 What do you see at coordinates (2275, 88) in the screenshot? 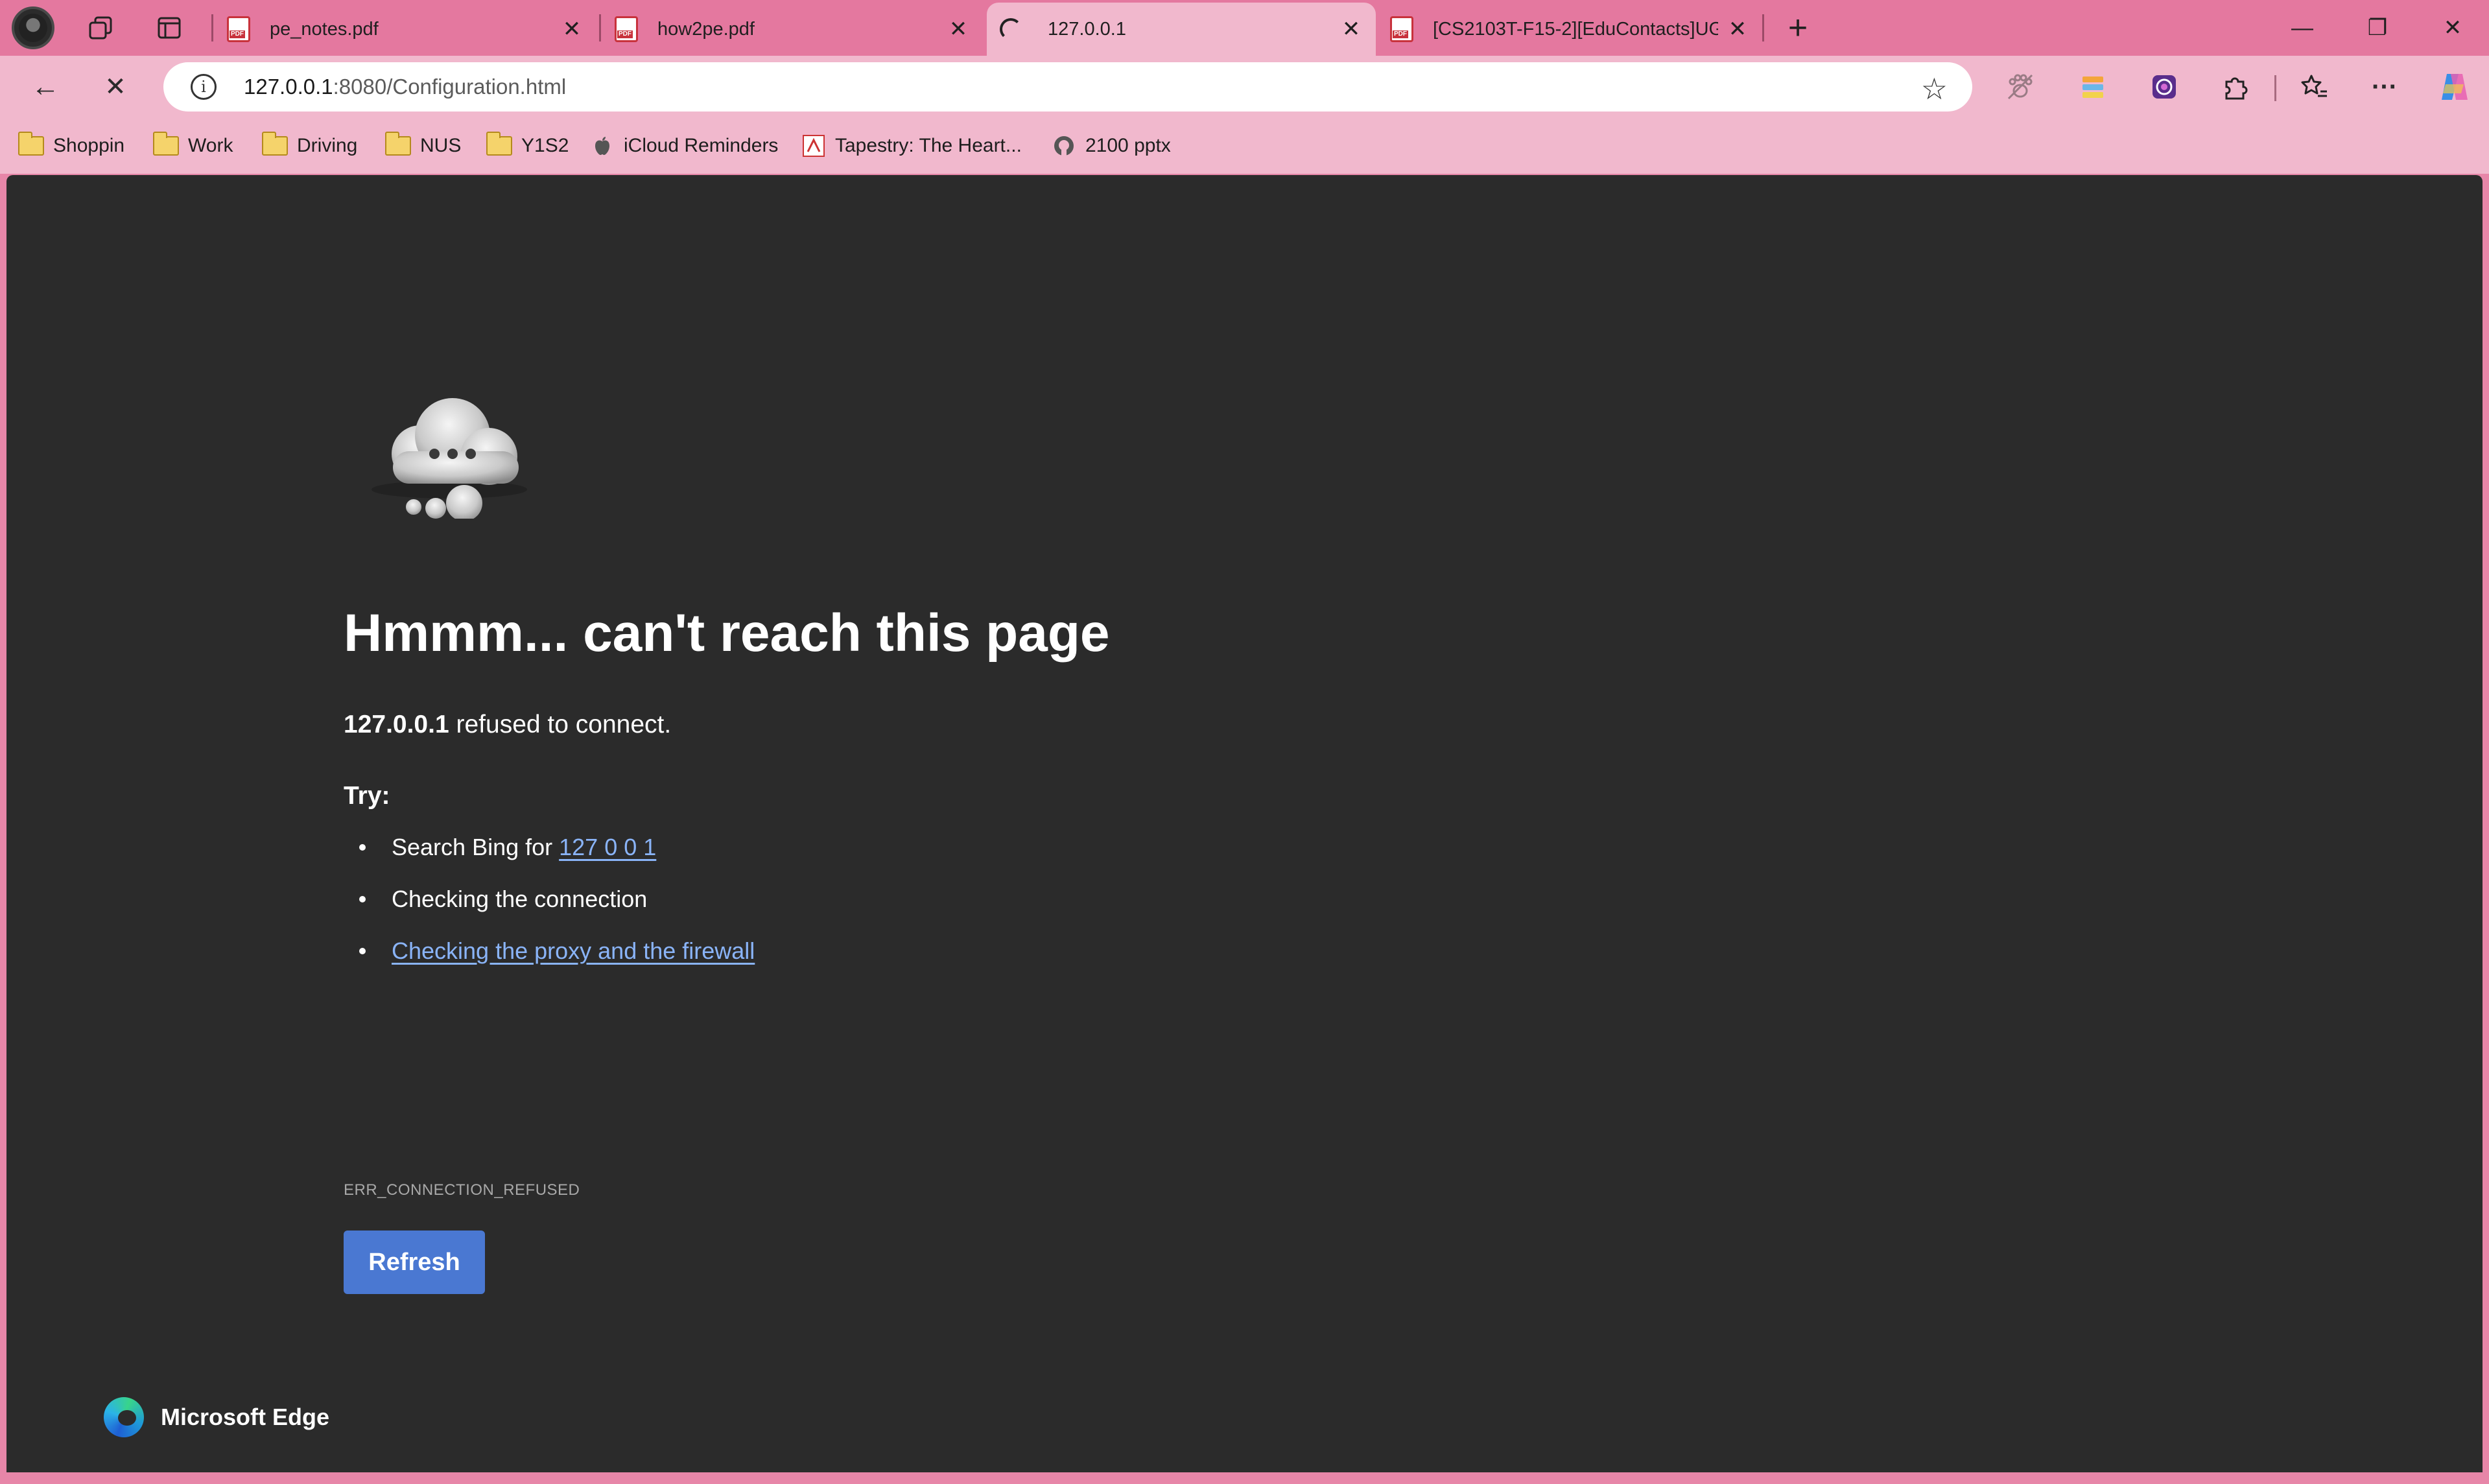
I see `toolbar-divider` at bounding box center [2275, 88].